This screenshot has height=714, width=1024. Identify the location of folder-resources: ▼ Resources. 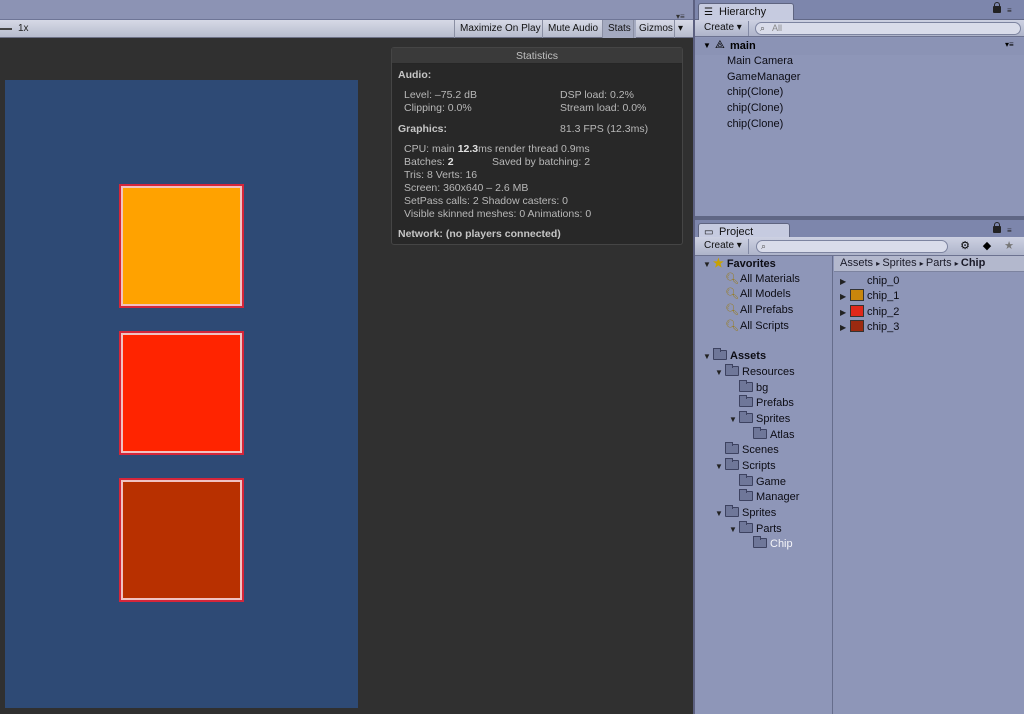
(755, 372).